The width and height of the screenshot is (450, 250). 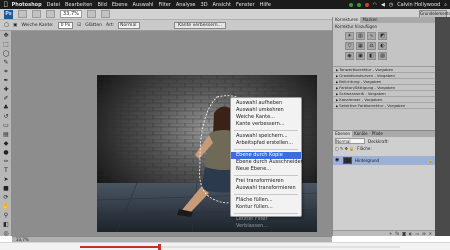 I want to click on blur-tool-icon: ◆, so click(x=6, y=144).